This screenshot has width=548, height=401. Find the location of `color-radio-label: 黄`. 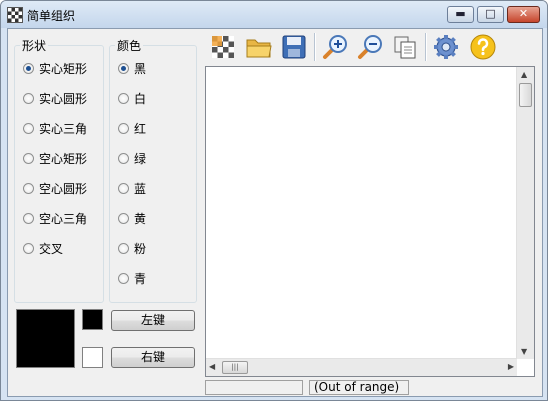

color-radio-label: 黄 is located at coordinates (140, 218).